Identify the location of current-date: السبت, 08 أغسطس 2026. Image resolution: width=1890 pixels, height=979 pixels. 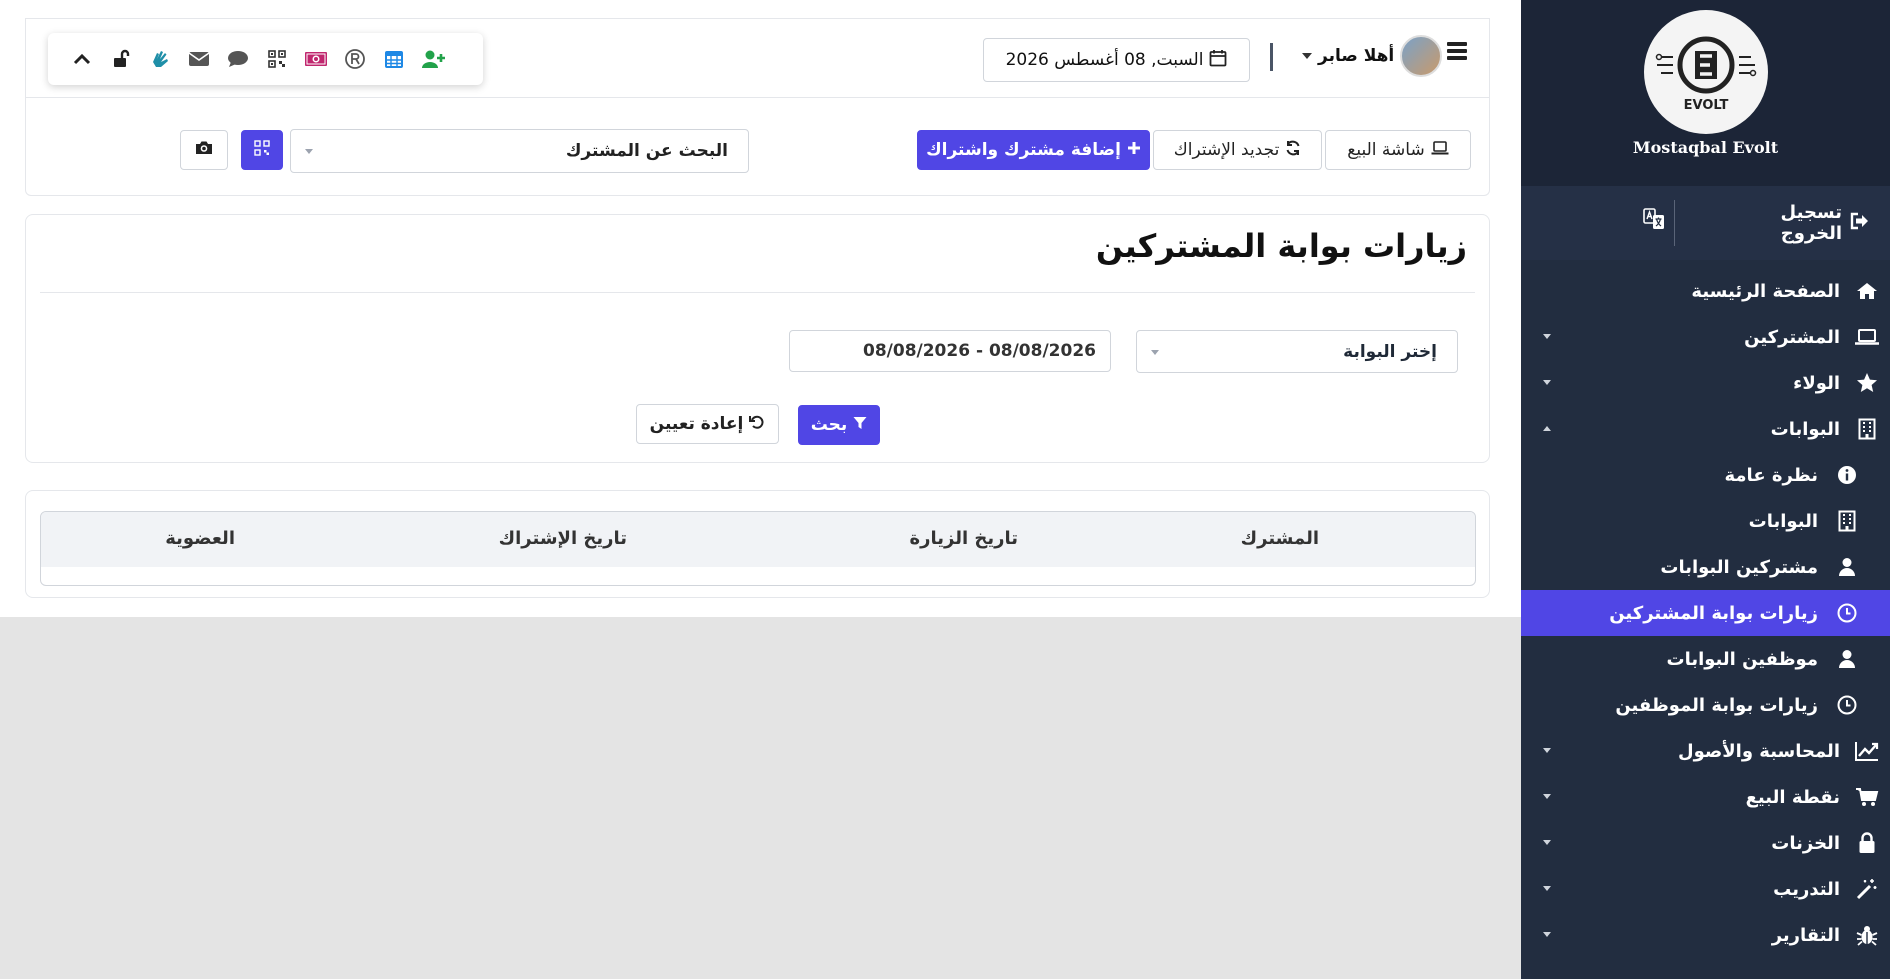
(1104, 60).